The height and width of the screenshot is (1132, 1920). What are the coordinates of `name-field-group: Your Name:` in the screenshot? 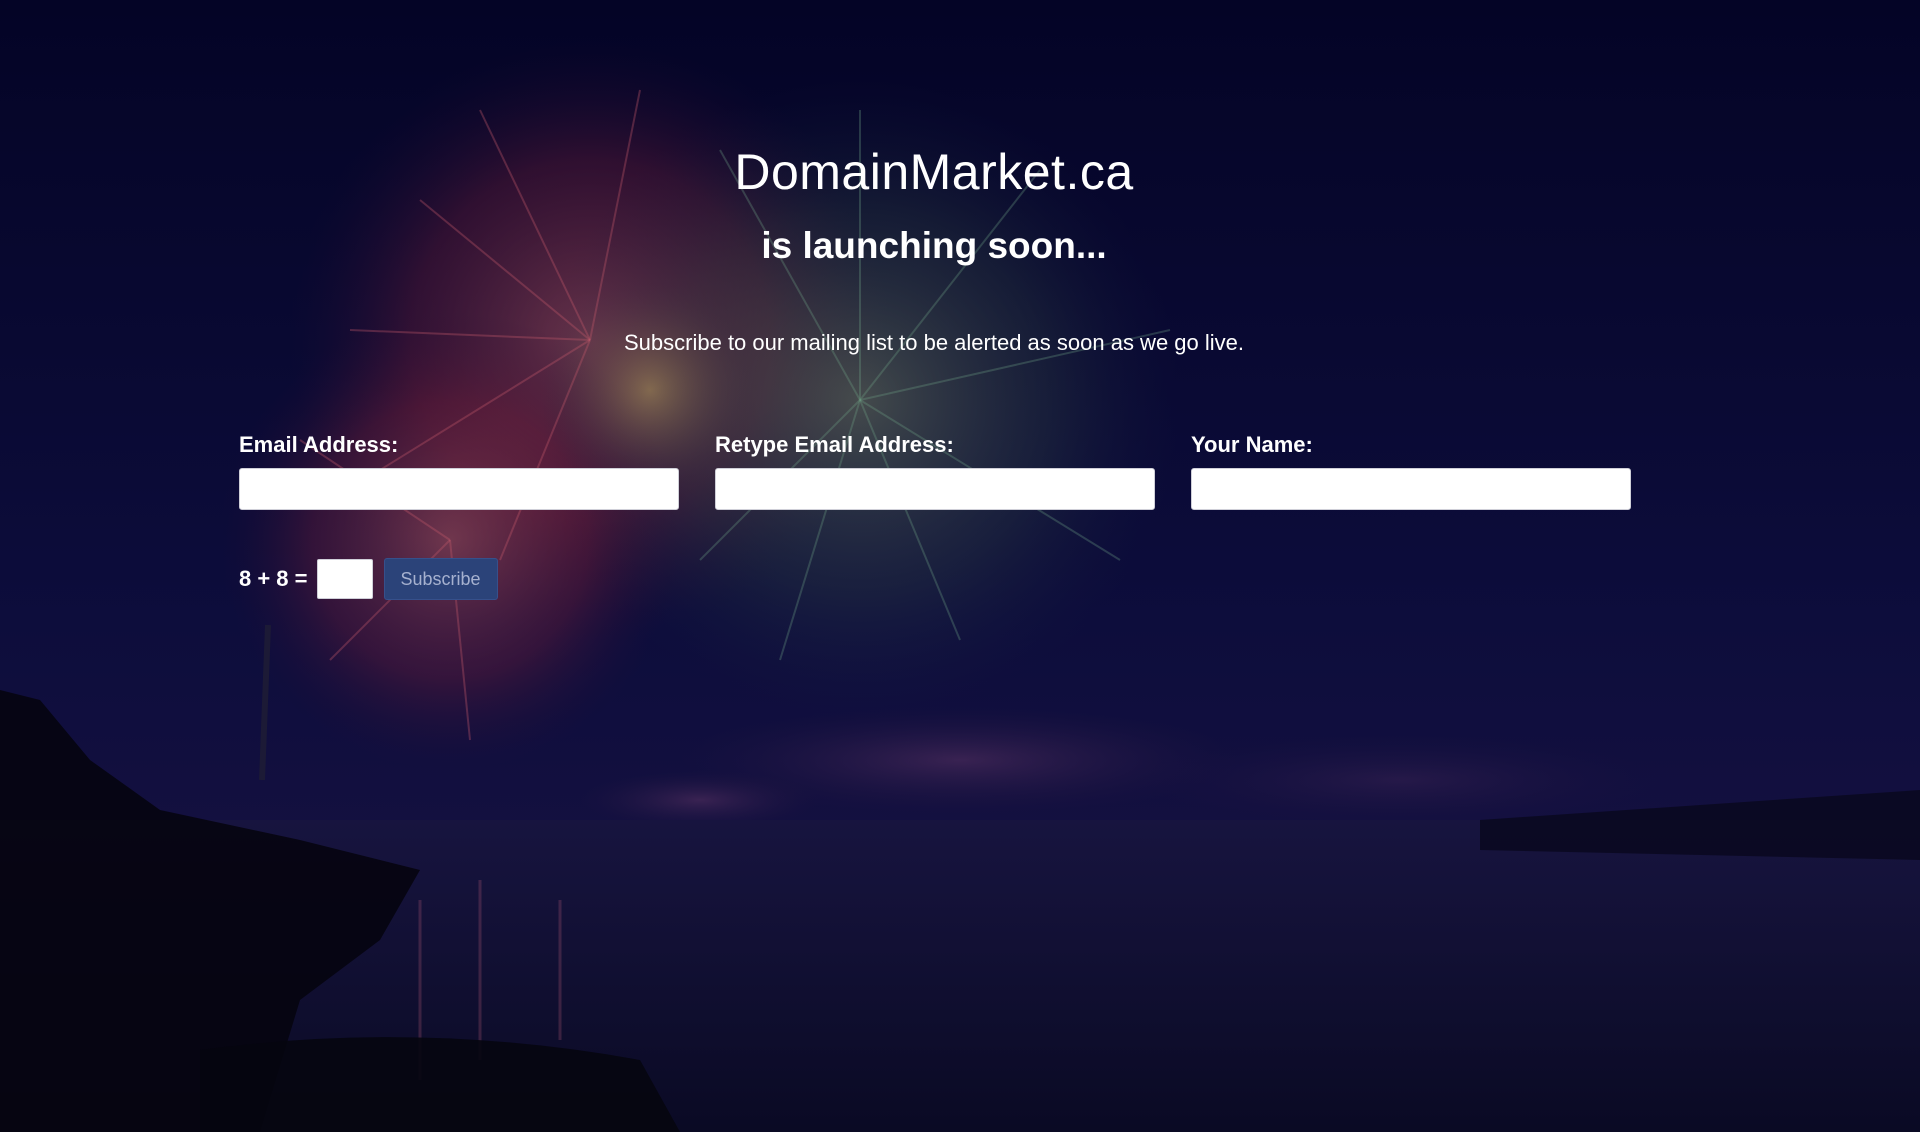 It's located at (1411, 471).